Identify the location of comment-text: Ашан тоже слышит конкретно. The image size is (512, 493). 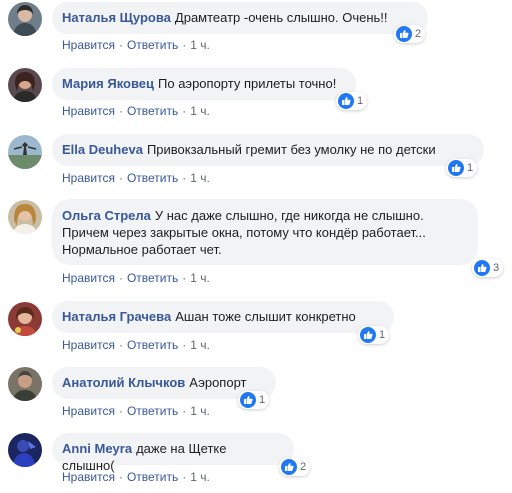
(265, 316).